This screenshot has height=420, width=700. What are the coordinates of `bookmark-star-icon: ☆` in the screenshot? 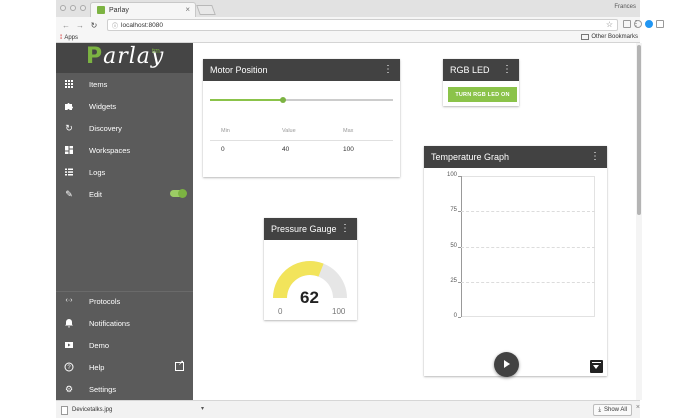 It's located at (609, 24).